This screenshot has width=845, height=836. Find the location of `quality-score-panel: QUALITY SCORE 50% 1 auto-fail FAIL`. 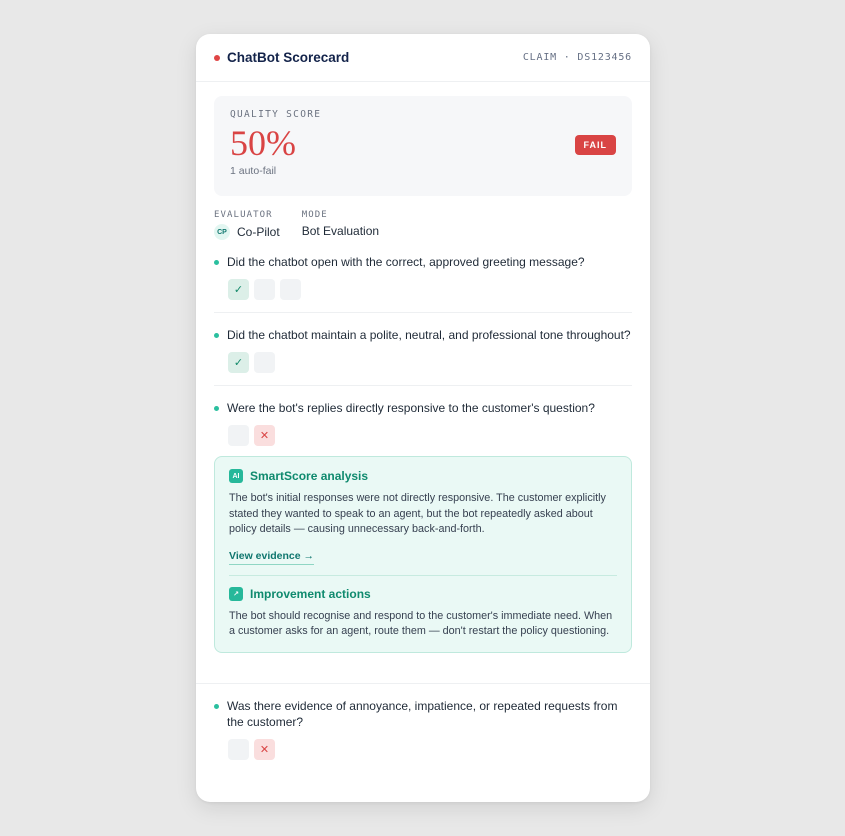

quality-score-panel: QUALITY SCORE 50% 1 auto-fail FAIL is located at coordinates (423, 146).